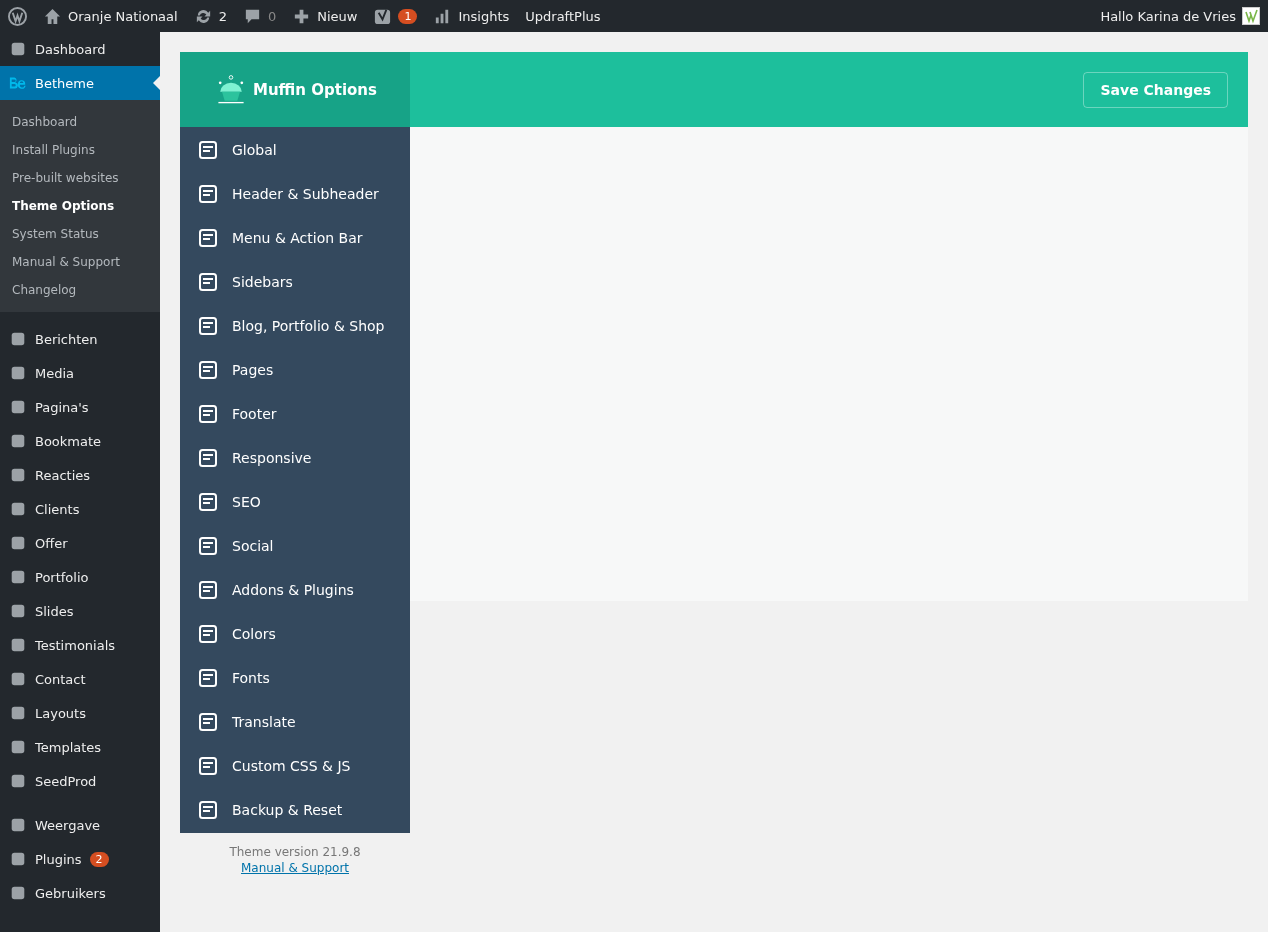 This screenshot has height=932, width=1268. What do you see at coordinates (295, 194) in the screenshot?
I see `options-menu-item: Header & Subheader` at bounding box center [295, 194].